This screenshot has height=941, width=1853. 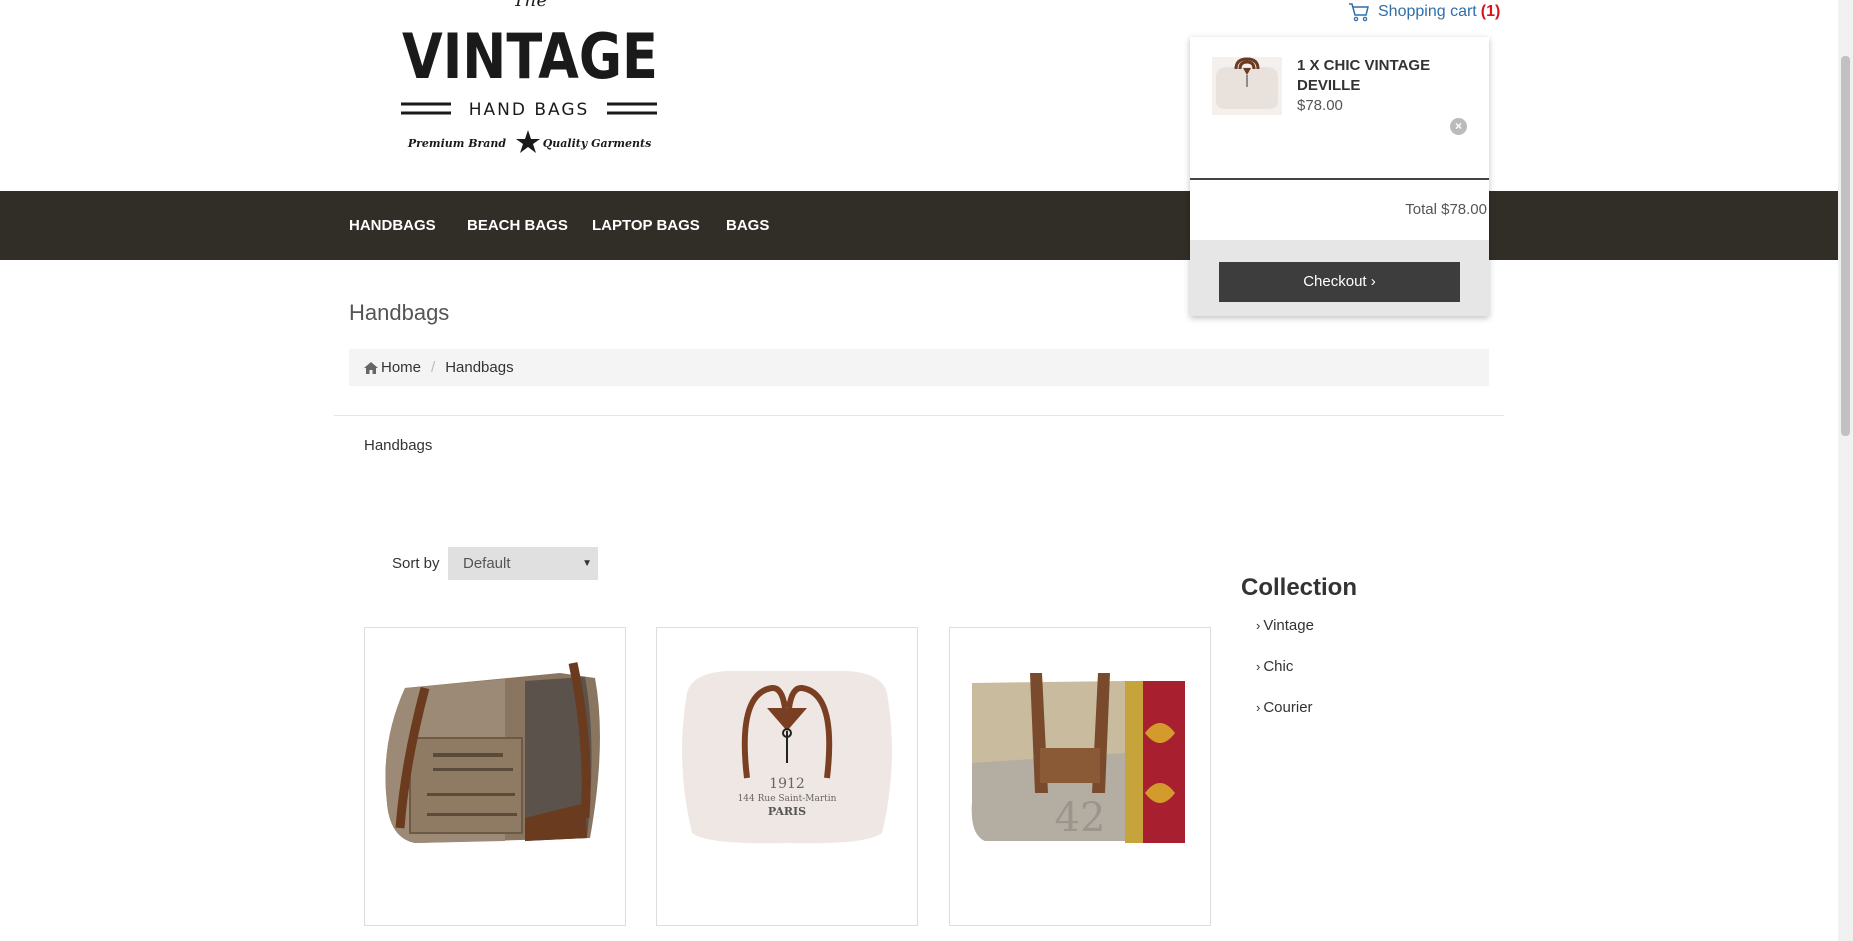 I want to click on sidebar-link-label: Vintage, so click(x=1288, y=625).